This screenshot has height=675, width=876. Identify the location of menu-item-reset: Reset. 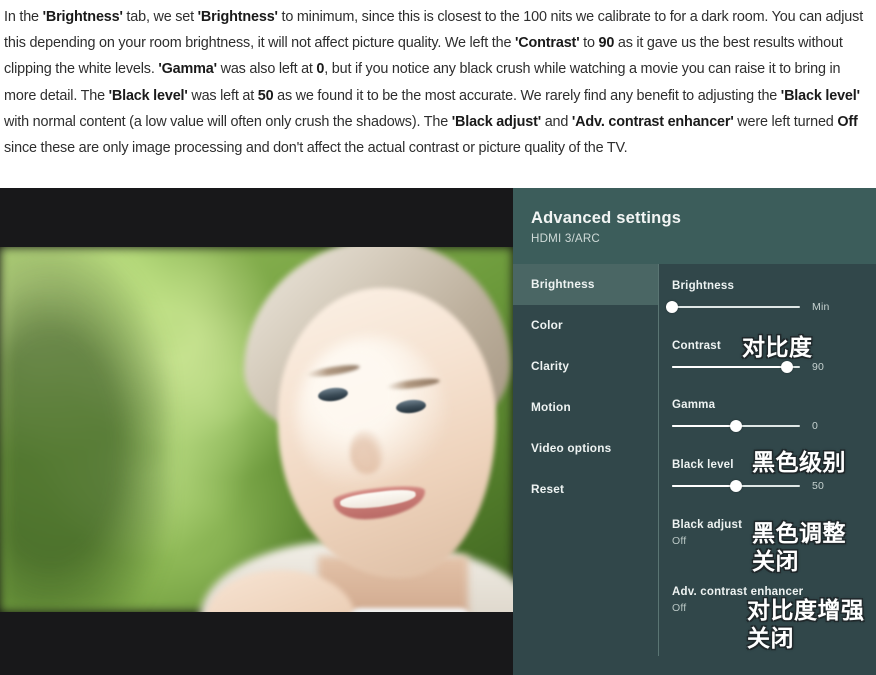
(585, 489).